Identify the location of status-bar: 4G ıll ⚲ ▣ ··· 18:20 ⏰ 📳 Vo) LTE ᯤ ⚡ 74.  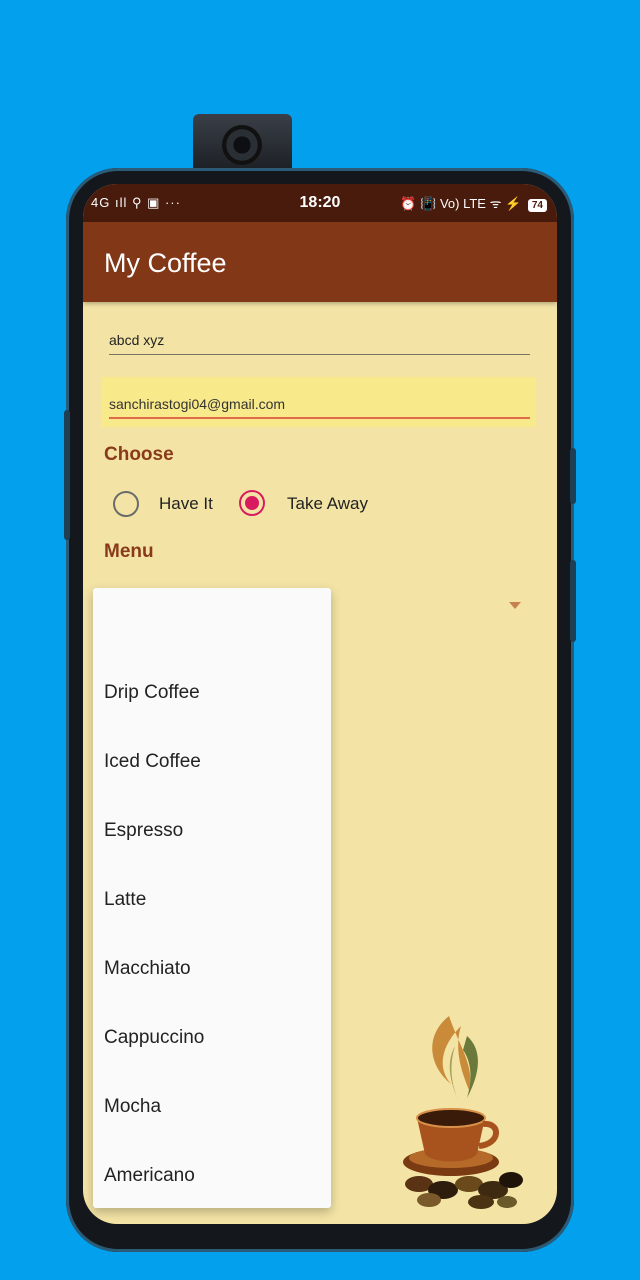
(320, 203).